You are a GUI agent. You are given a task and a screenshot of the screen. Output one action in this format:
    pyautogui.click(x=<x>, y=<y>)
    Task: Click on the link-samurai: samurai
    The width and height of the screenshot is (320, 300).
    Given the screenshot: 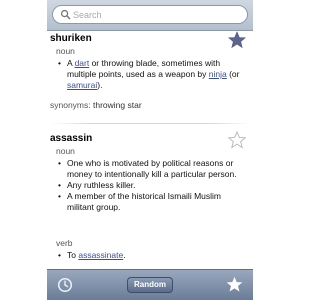 What is the action you would take?
    pyautogui.click(x=82, y=85)
    